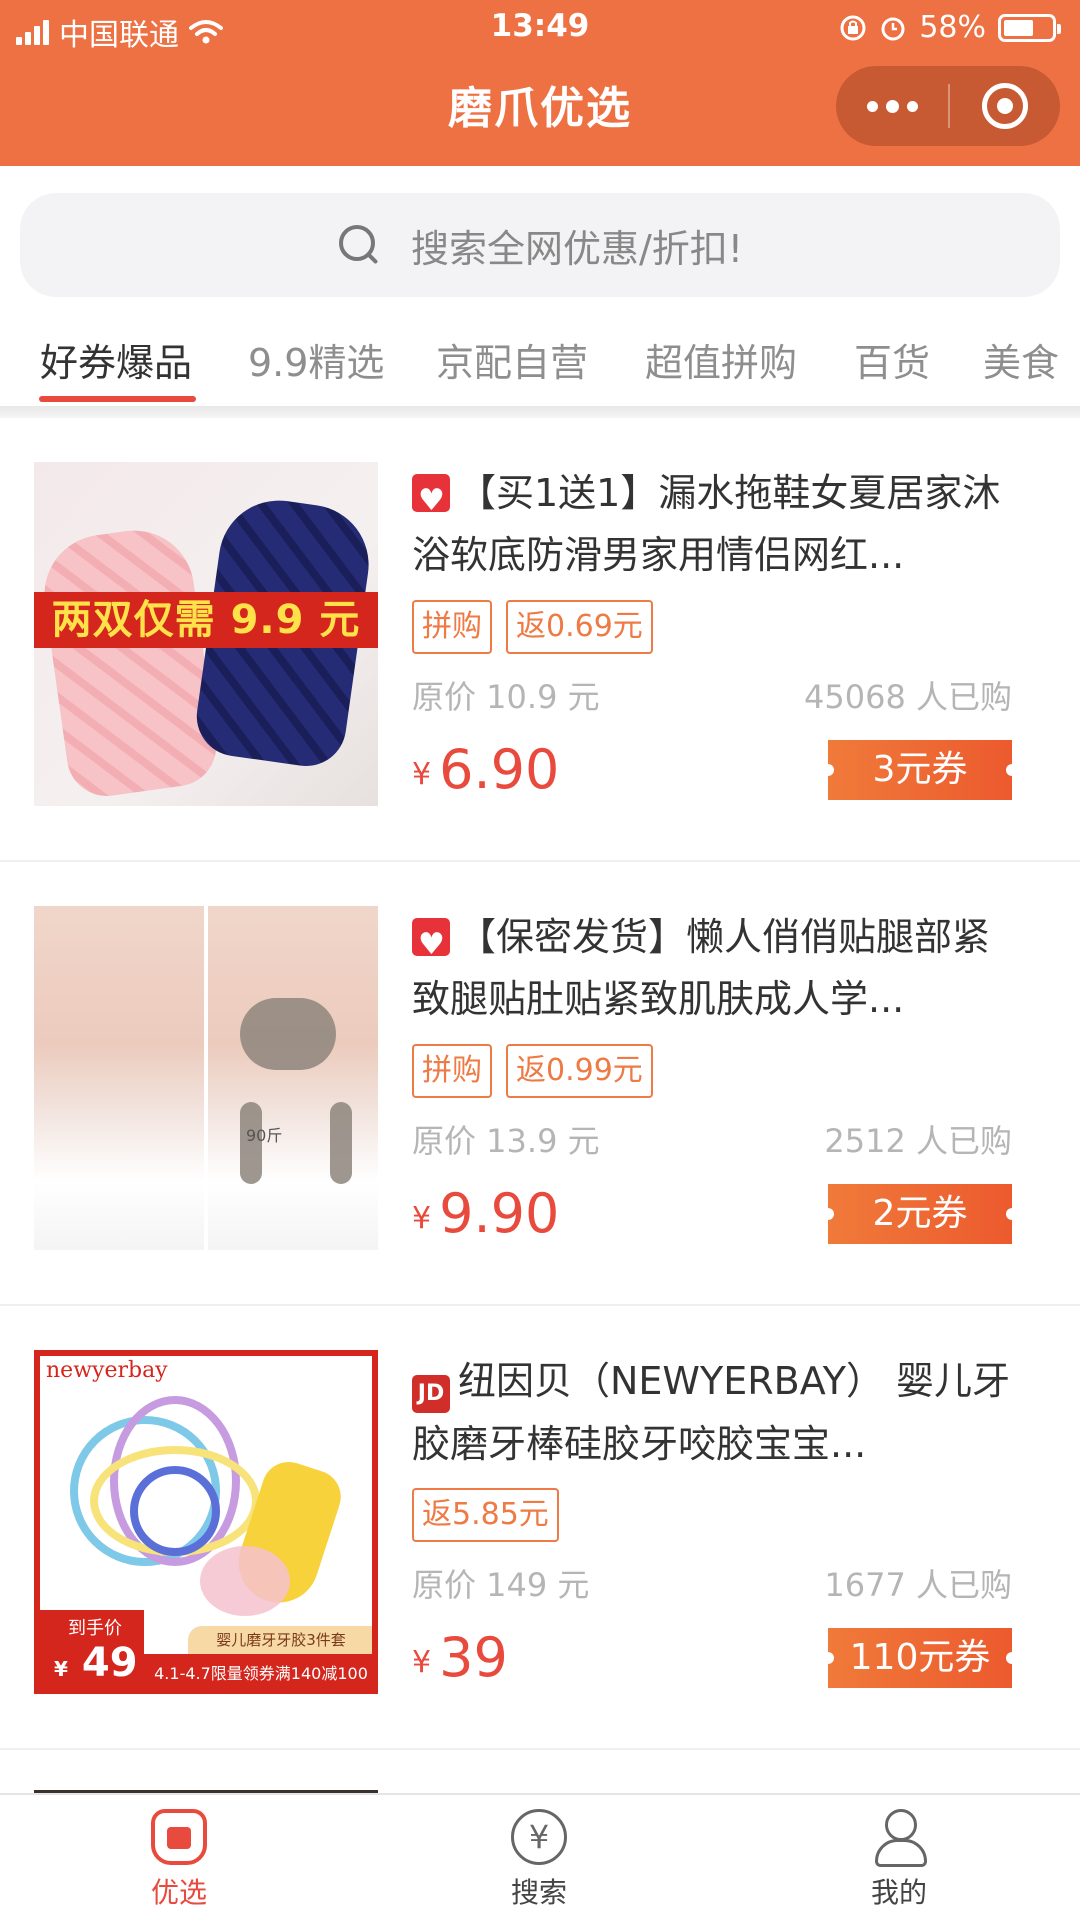  What do you see at coordinates (316, 359) in the screenshot?
I see `tab-9-9: 9.9精选` at bounding box center [316, 359].